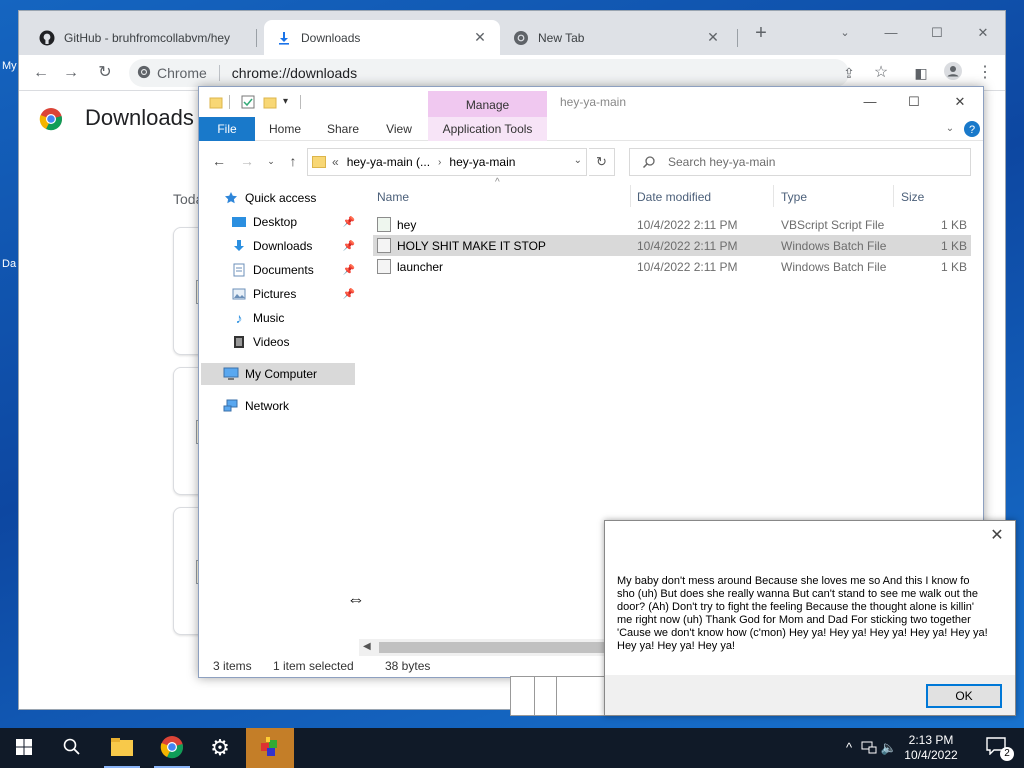 The width and height of the screenshot is (1024, 768). What do you see at coordinates (293, 161) in the screenshot?
I see `up-button: ↑` at bounding box center [293, 161].